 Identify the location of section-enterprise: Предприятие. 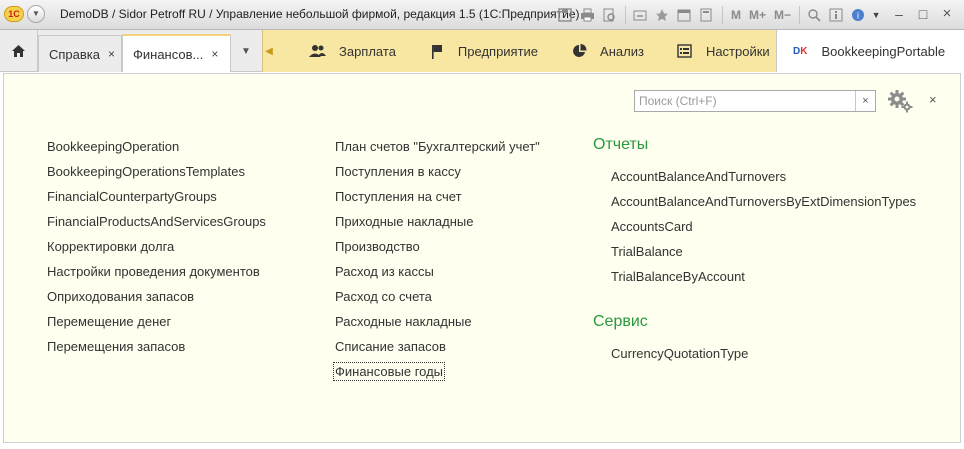
(483, 51).